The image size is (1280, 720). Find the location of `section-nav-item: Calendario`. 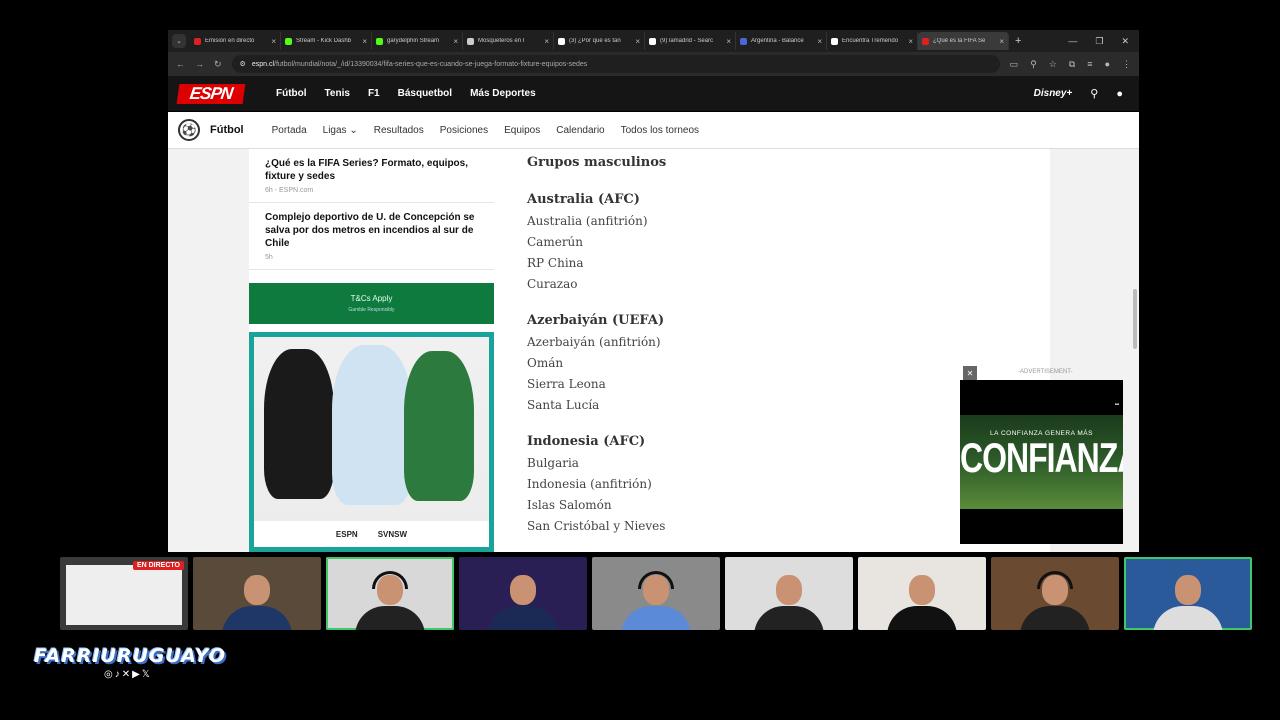

section-nav-item: Calendario is located at coordinates (580, 130).